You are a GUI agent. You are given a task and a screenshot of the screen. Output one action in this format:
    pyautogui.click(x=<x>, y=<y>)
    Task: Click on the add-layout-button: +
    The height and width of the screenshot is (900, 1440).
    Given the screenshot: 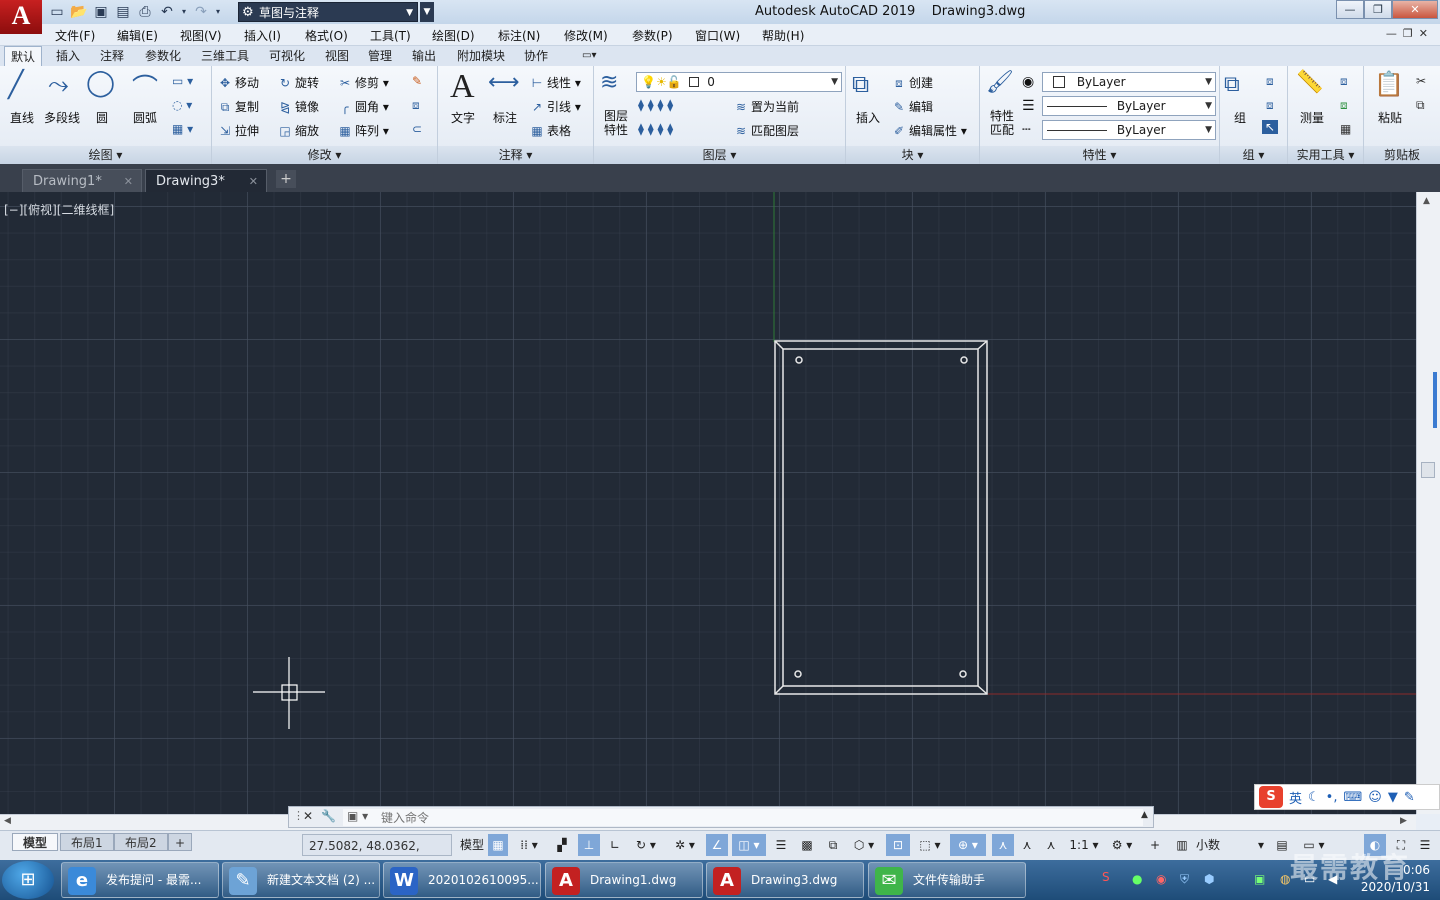 What is the action you would take?
    pyautogui.click(x=180, y=842)
    